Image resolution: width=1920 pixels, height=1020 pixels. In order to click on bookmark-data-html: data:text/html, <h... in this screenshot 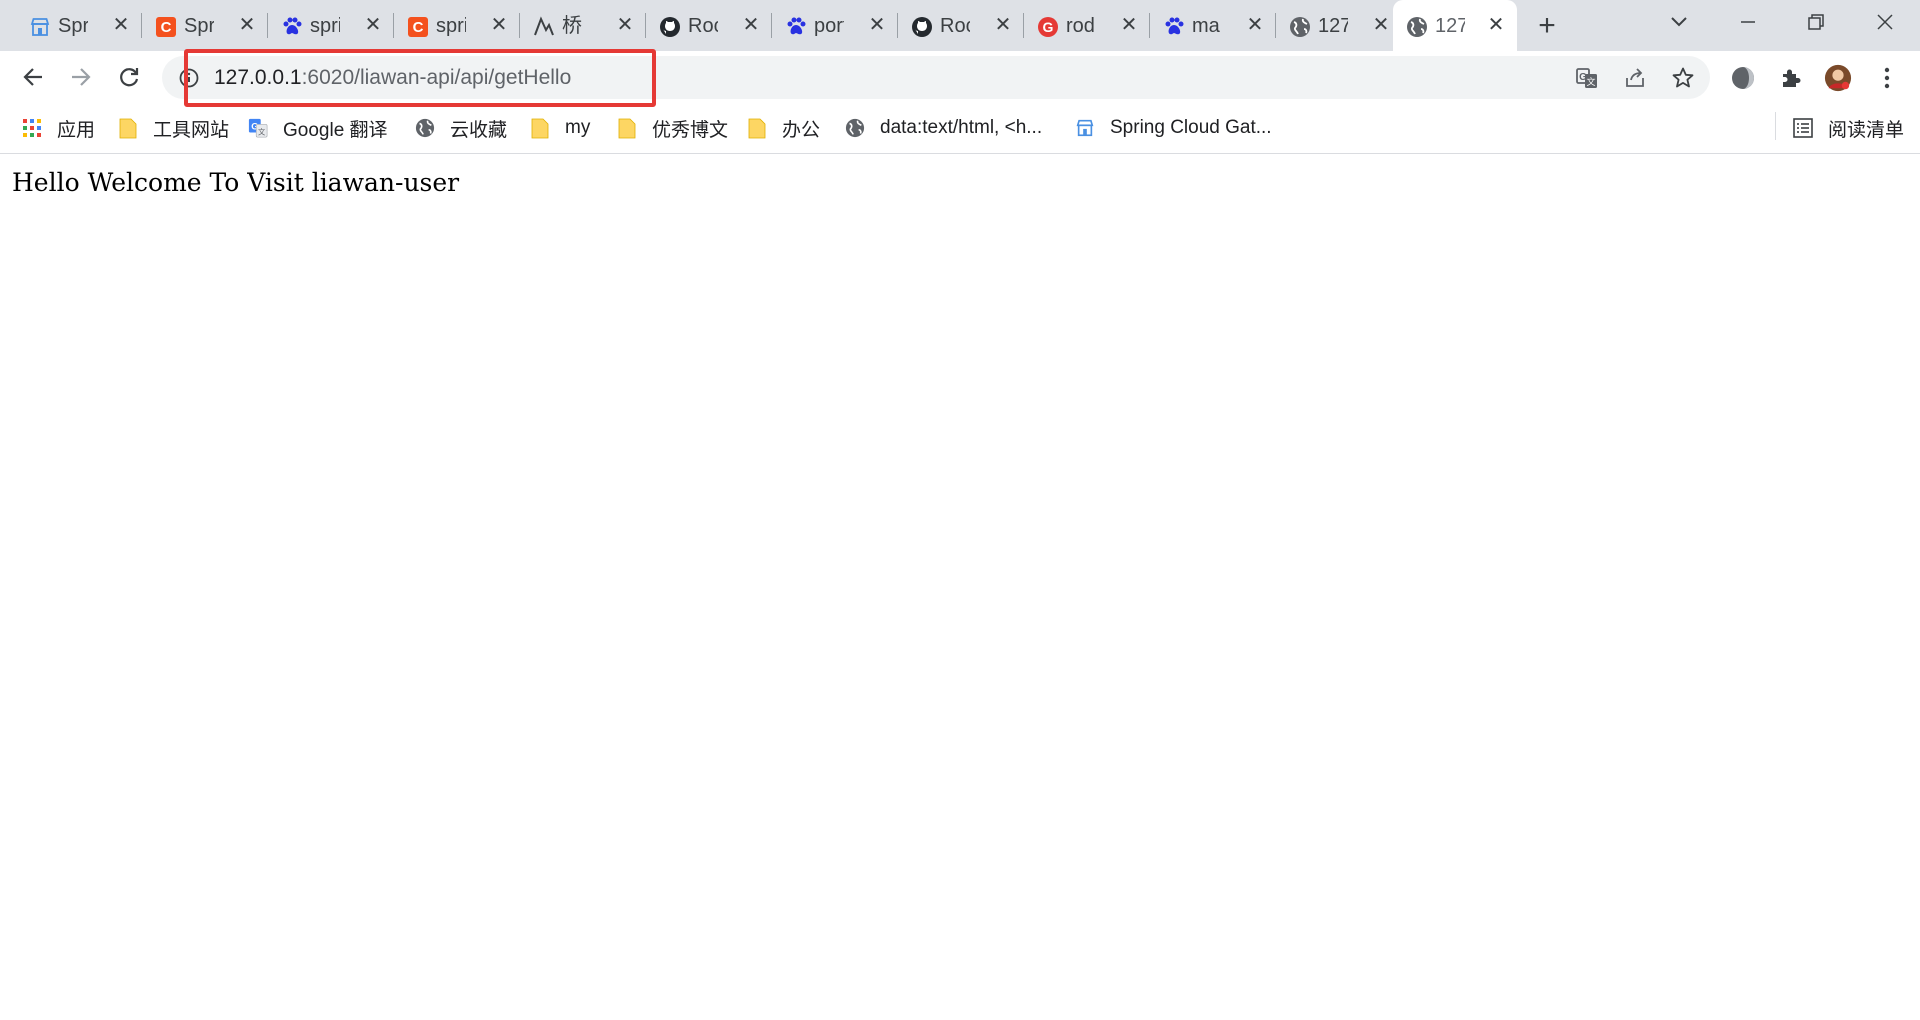, I will do `click(943, 128)`.